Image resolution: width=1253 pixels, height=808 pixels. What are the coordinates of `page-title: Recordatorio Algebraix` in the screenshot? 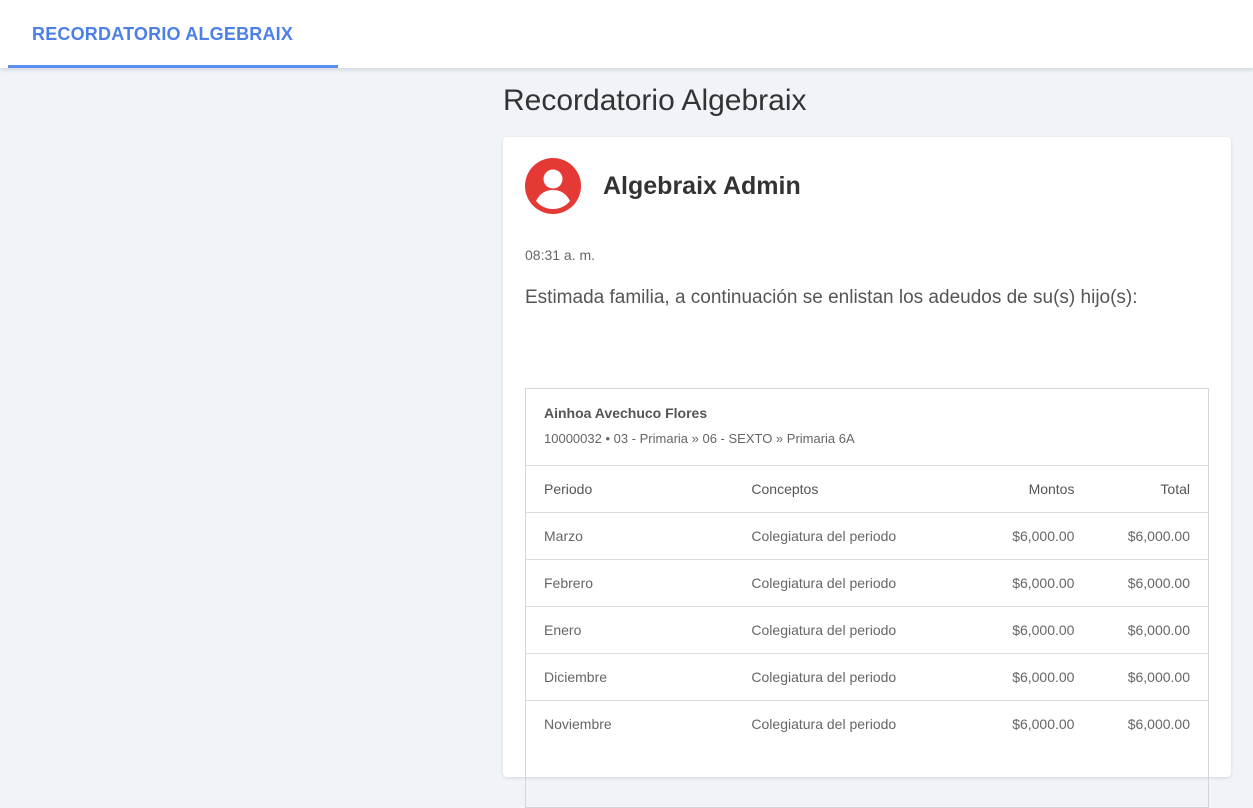 It's located at (655, 100).